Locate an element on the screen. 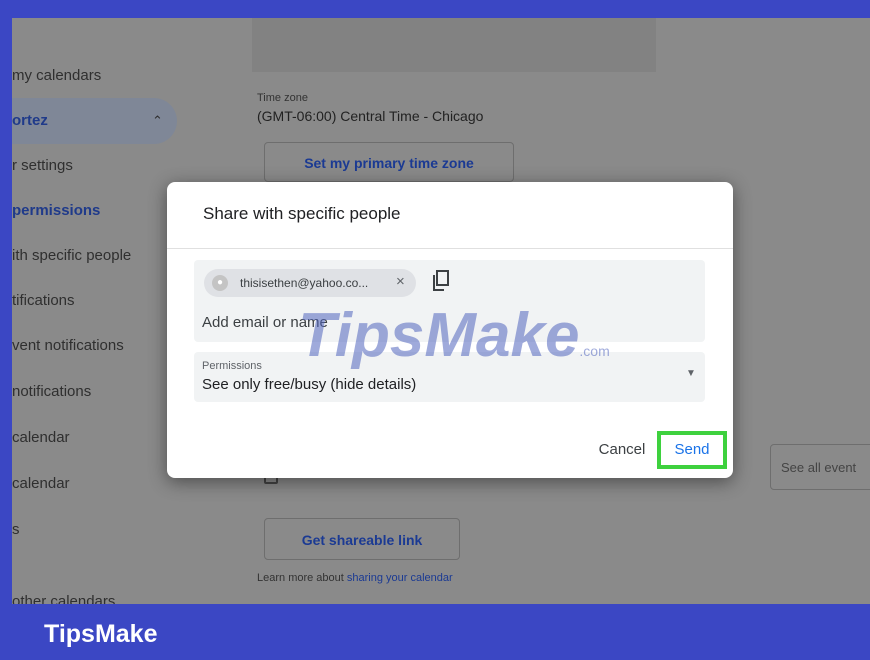 Image resolution: width=870 pixels, height=660 pixels. chevron-up-icon: ⌃ is located at coordinates (157, 120).